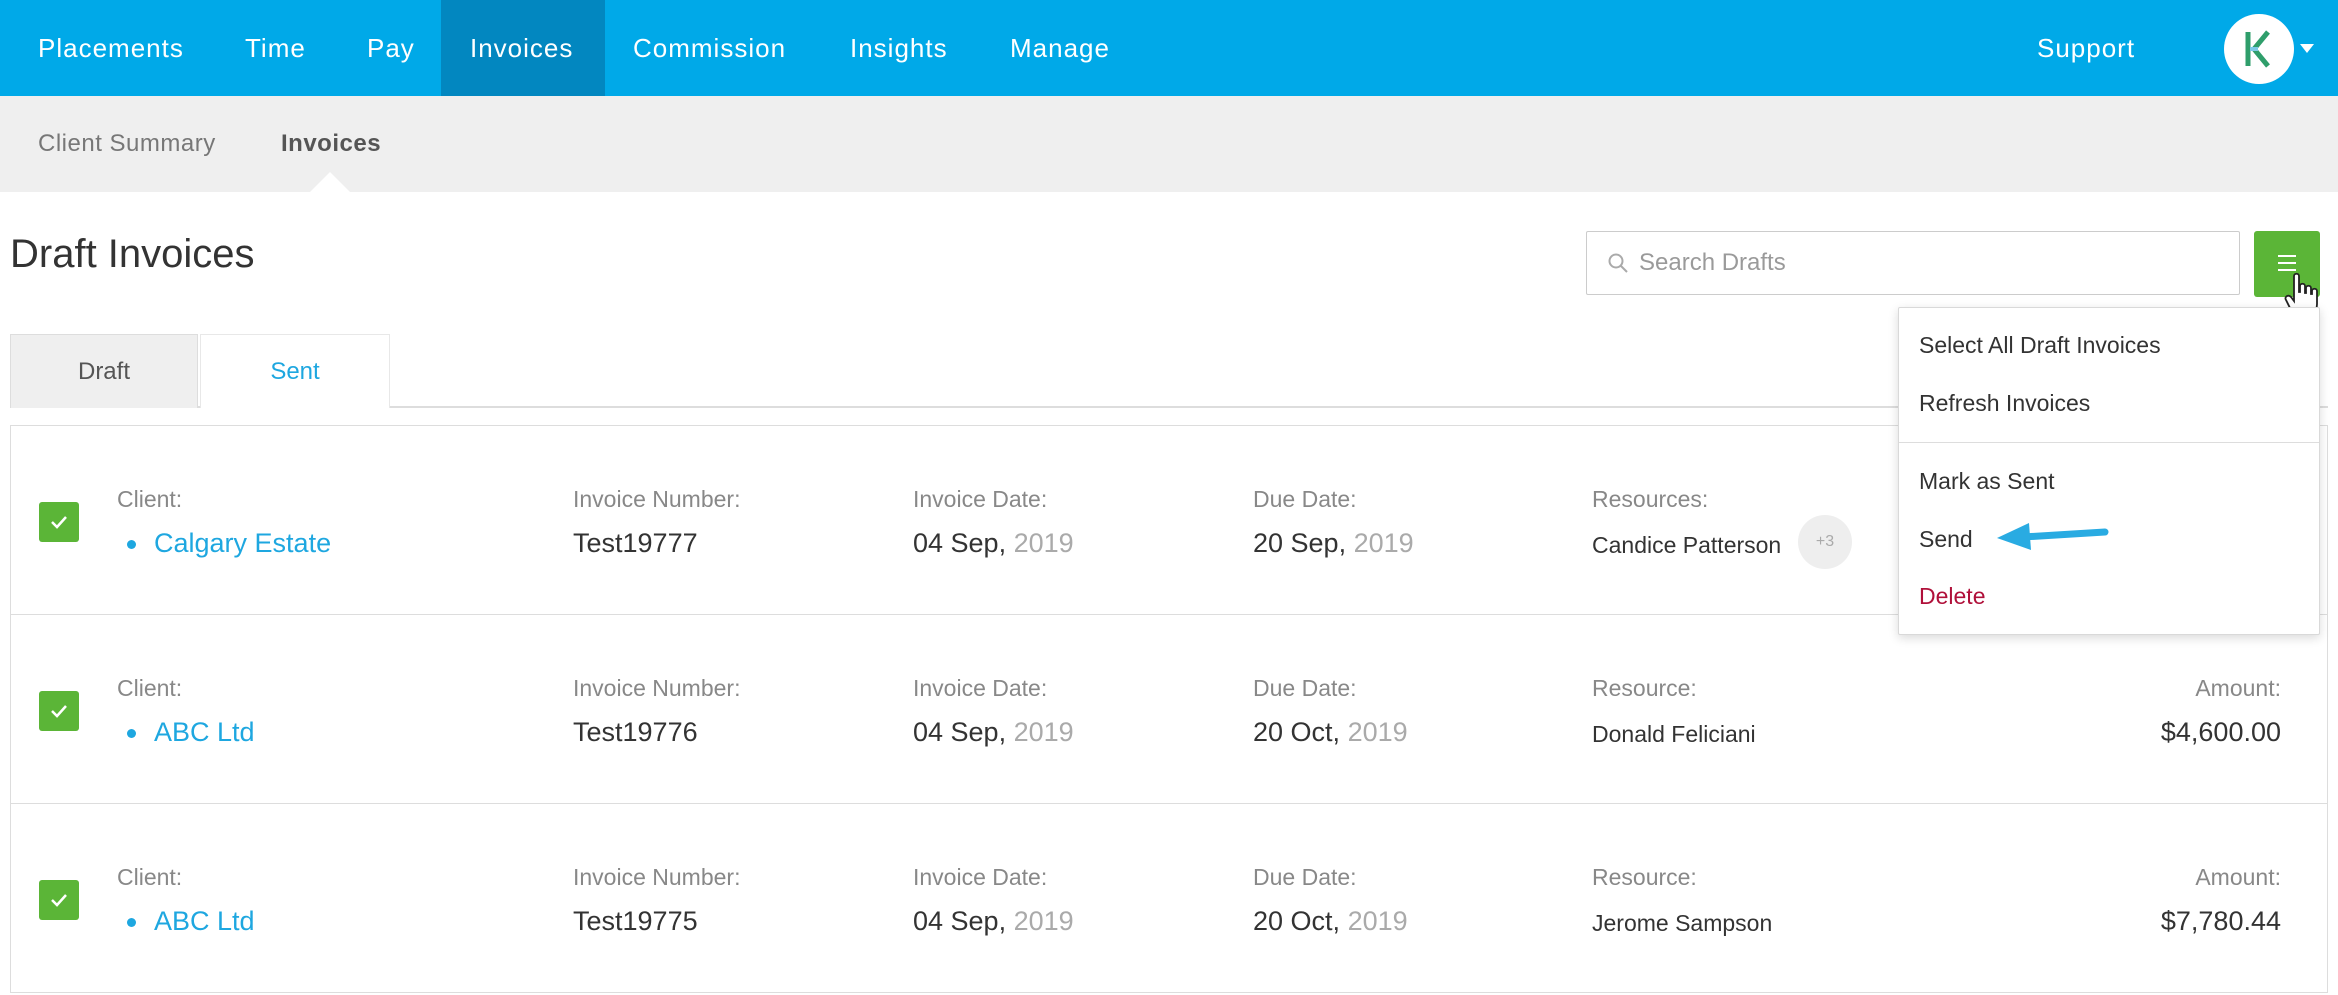  Describe the element at coordinates (899, 48) in the screenshot. I see `nav-insights: Insights` at that location.